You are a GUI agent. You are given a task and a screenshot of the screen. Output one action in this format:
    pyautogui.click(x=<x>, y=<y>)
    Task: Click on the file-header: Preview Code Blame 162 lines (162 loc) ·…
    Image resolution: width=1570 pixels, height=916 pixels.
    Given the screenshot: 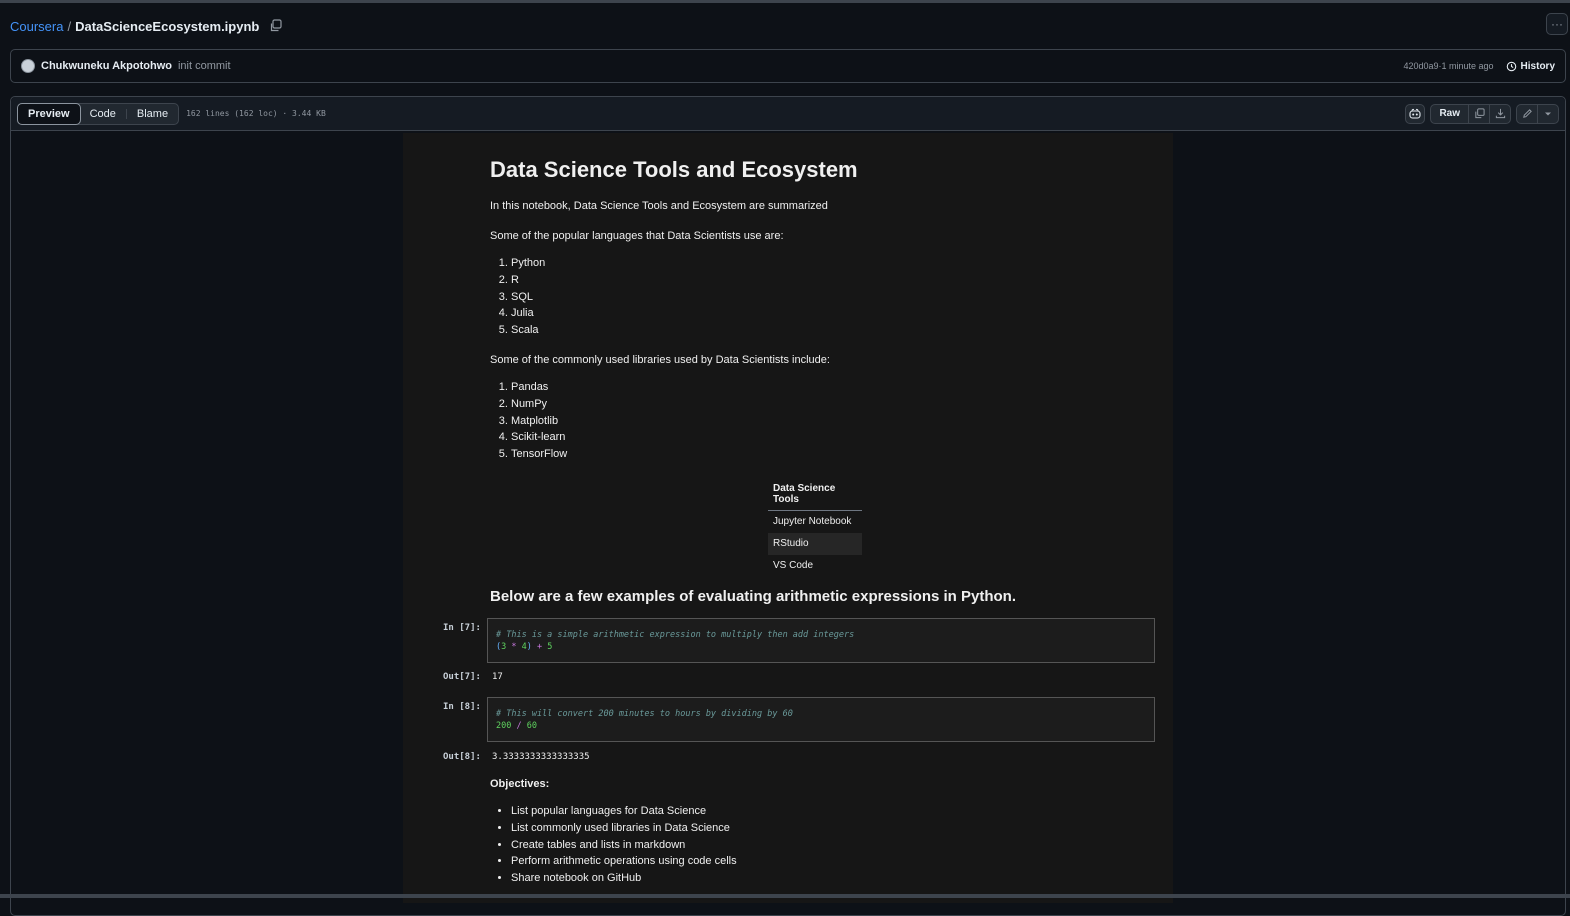 What is the action you would take?
    pyautogui.click(x=788, y=114)
    